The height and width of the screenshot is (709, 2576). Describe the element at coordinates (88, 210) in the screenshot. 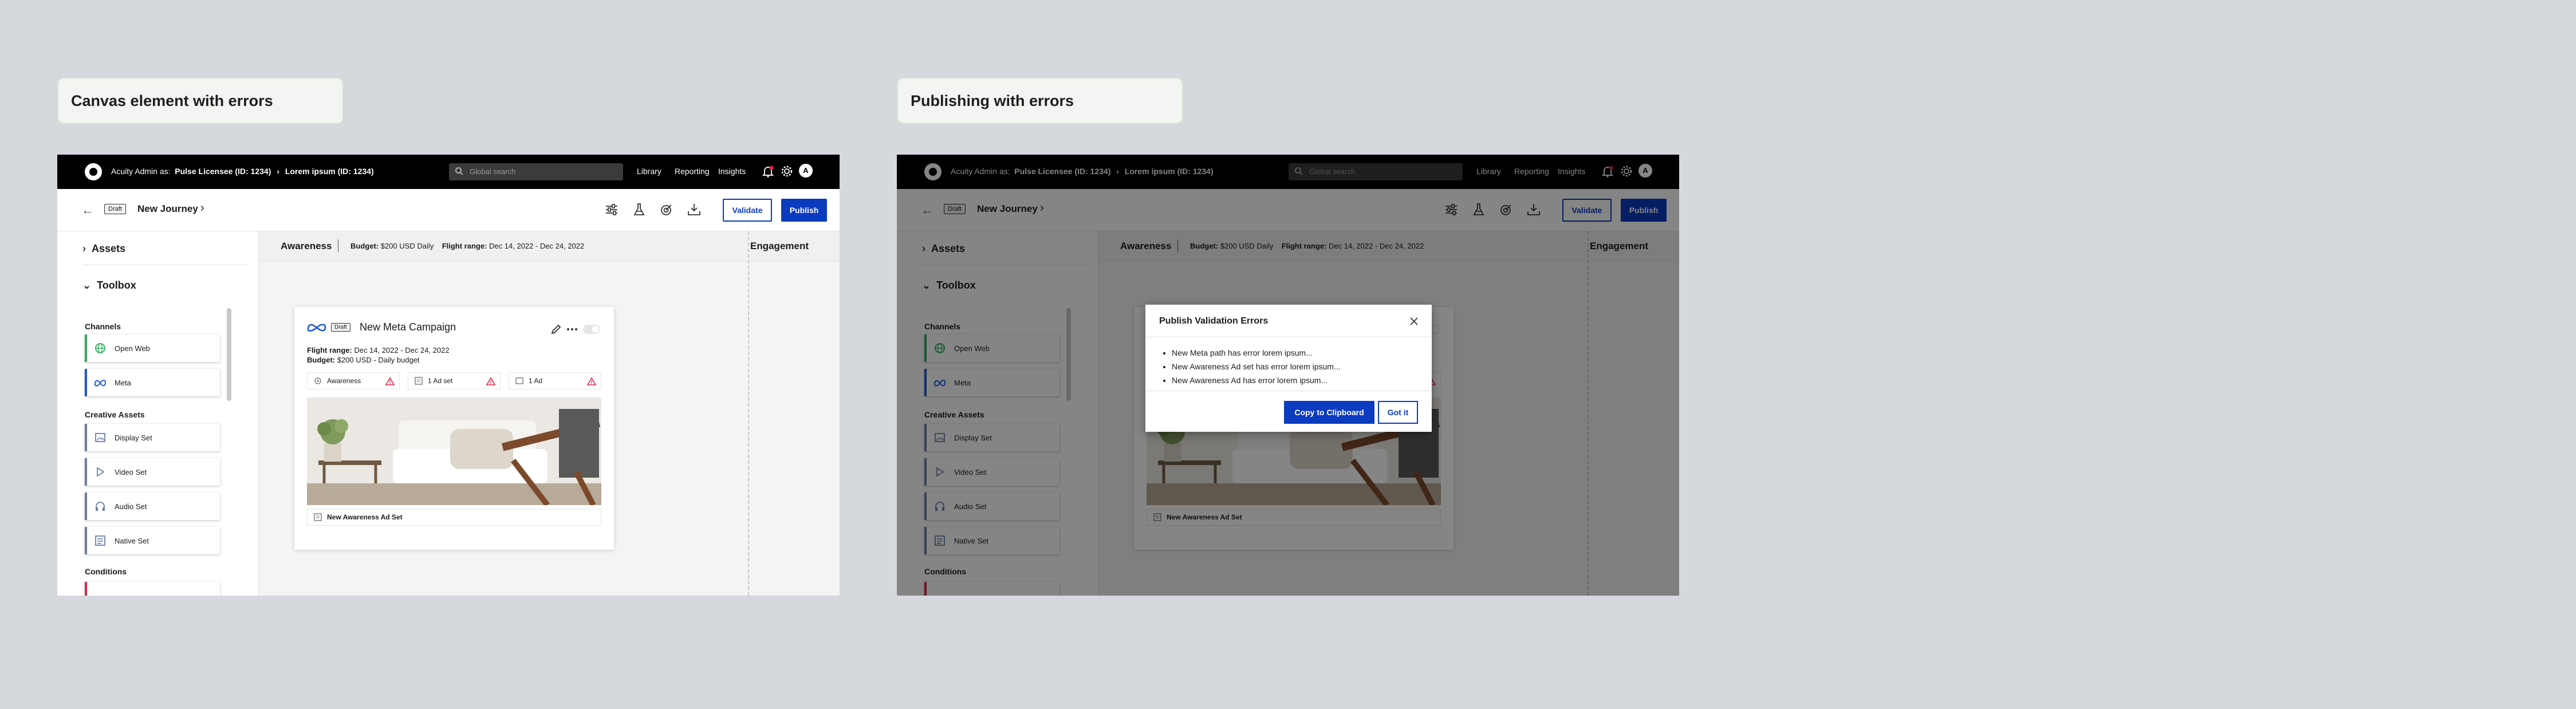

I see `back-arrow-icon: ←` at that location.